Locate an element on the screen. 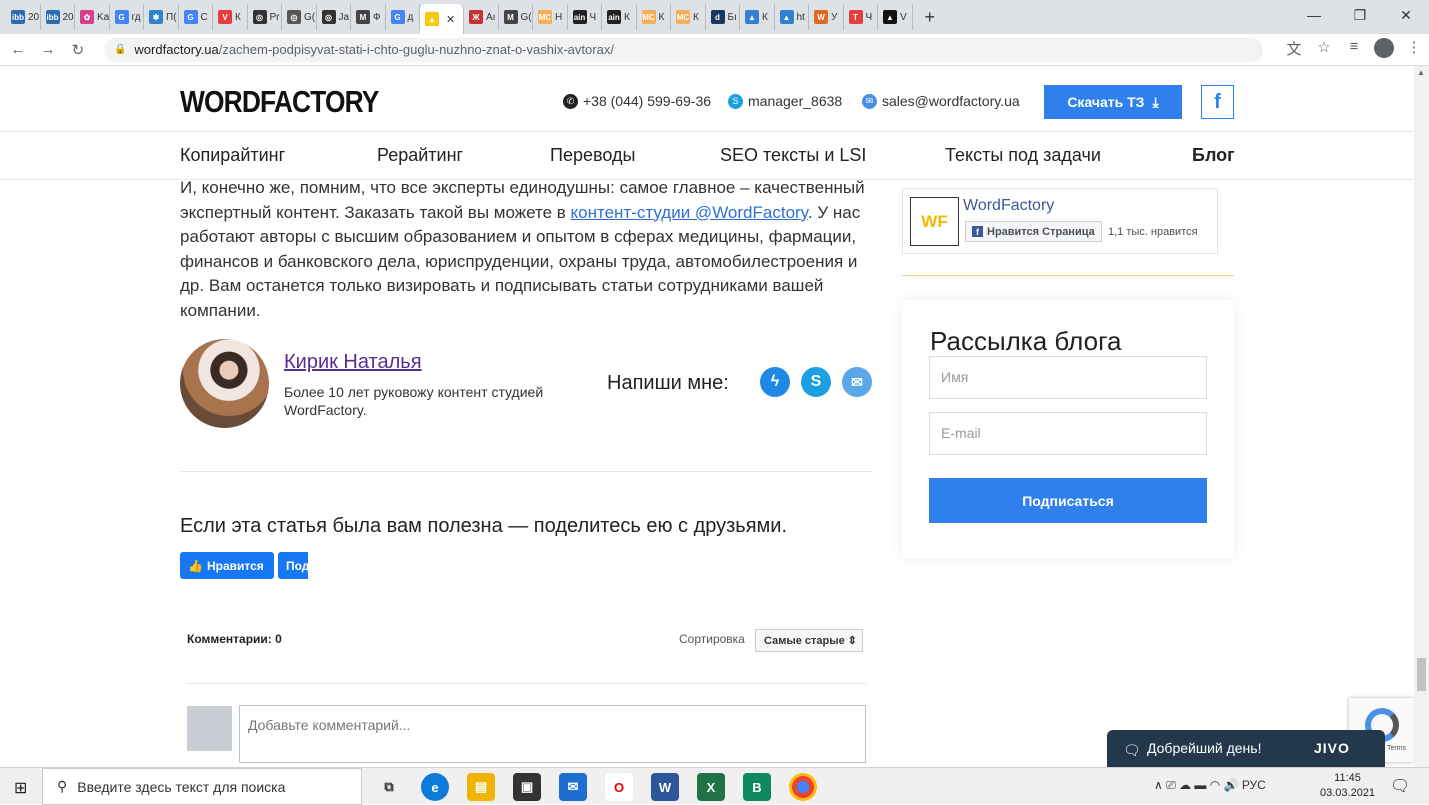 The width and height of the screenshot is (1429, 805). profile-avatar is located at coordinates (1384, 49).